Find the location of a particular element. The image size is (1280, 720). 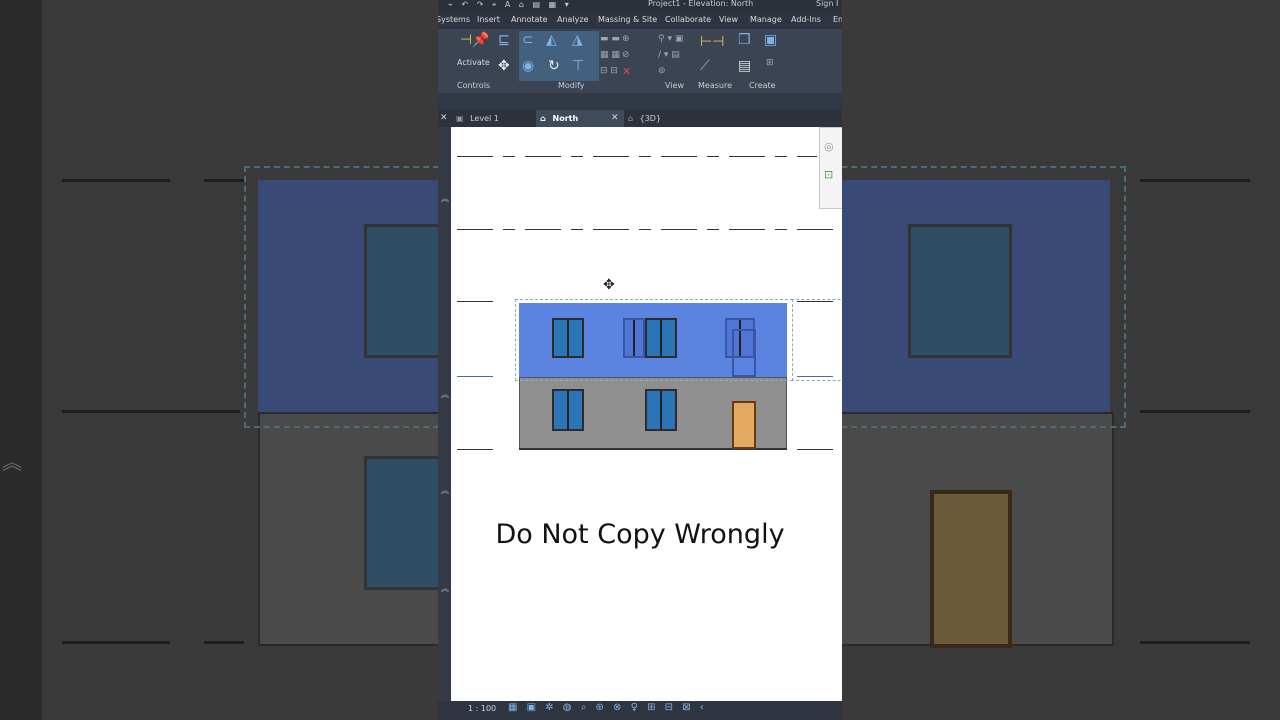

menu-analyze: Analyze is located at coordinates (573, 19).